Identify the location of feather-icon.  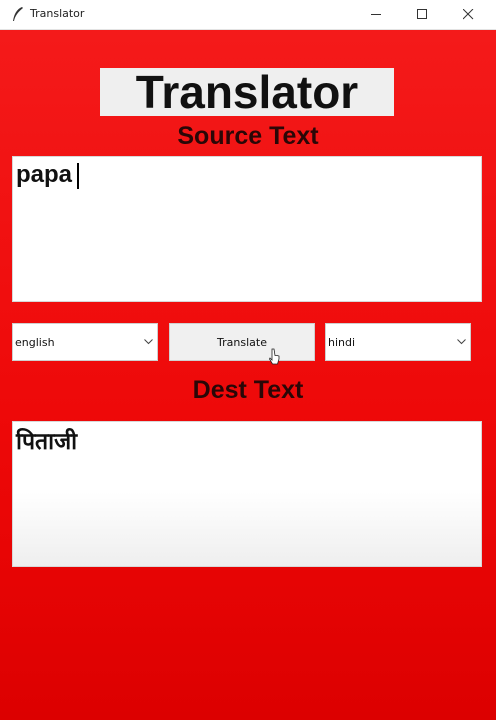
(18, 14).